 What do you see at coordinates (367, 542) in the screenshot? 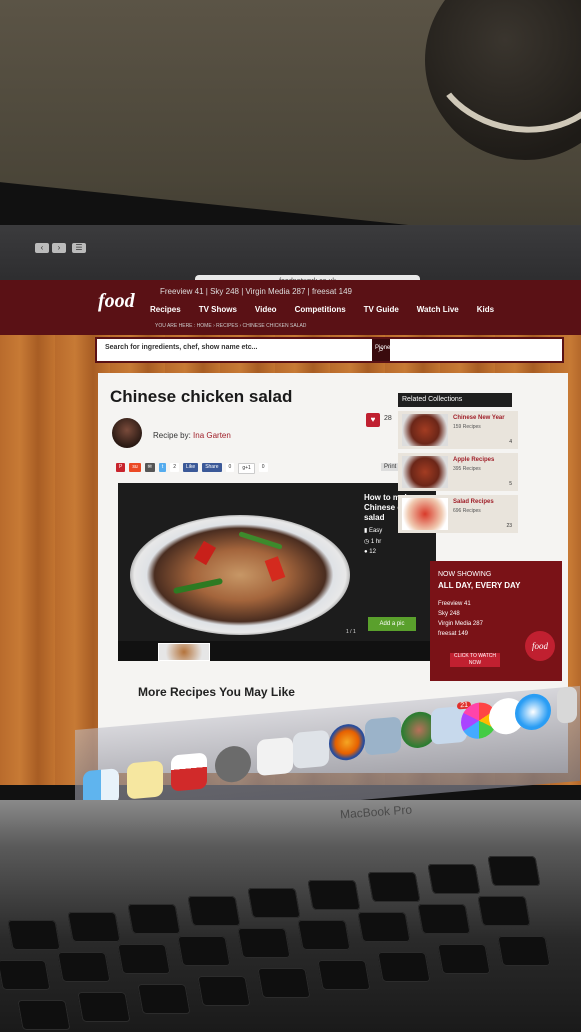
I see `clock-icon: ◷` at bounding box center [367, 542].